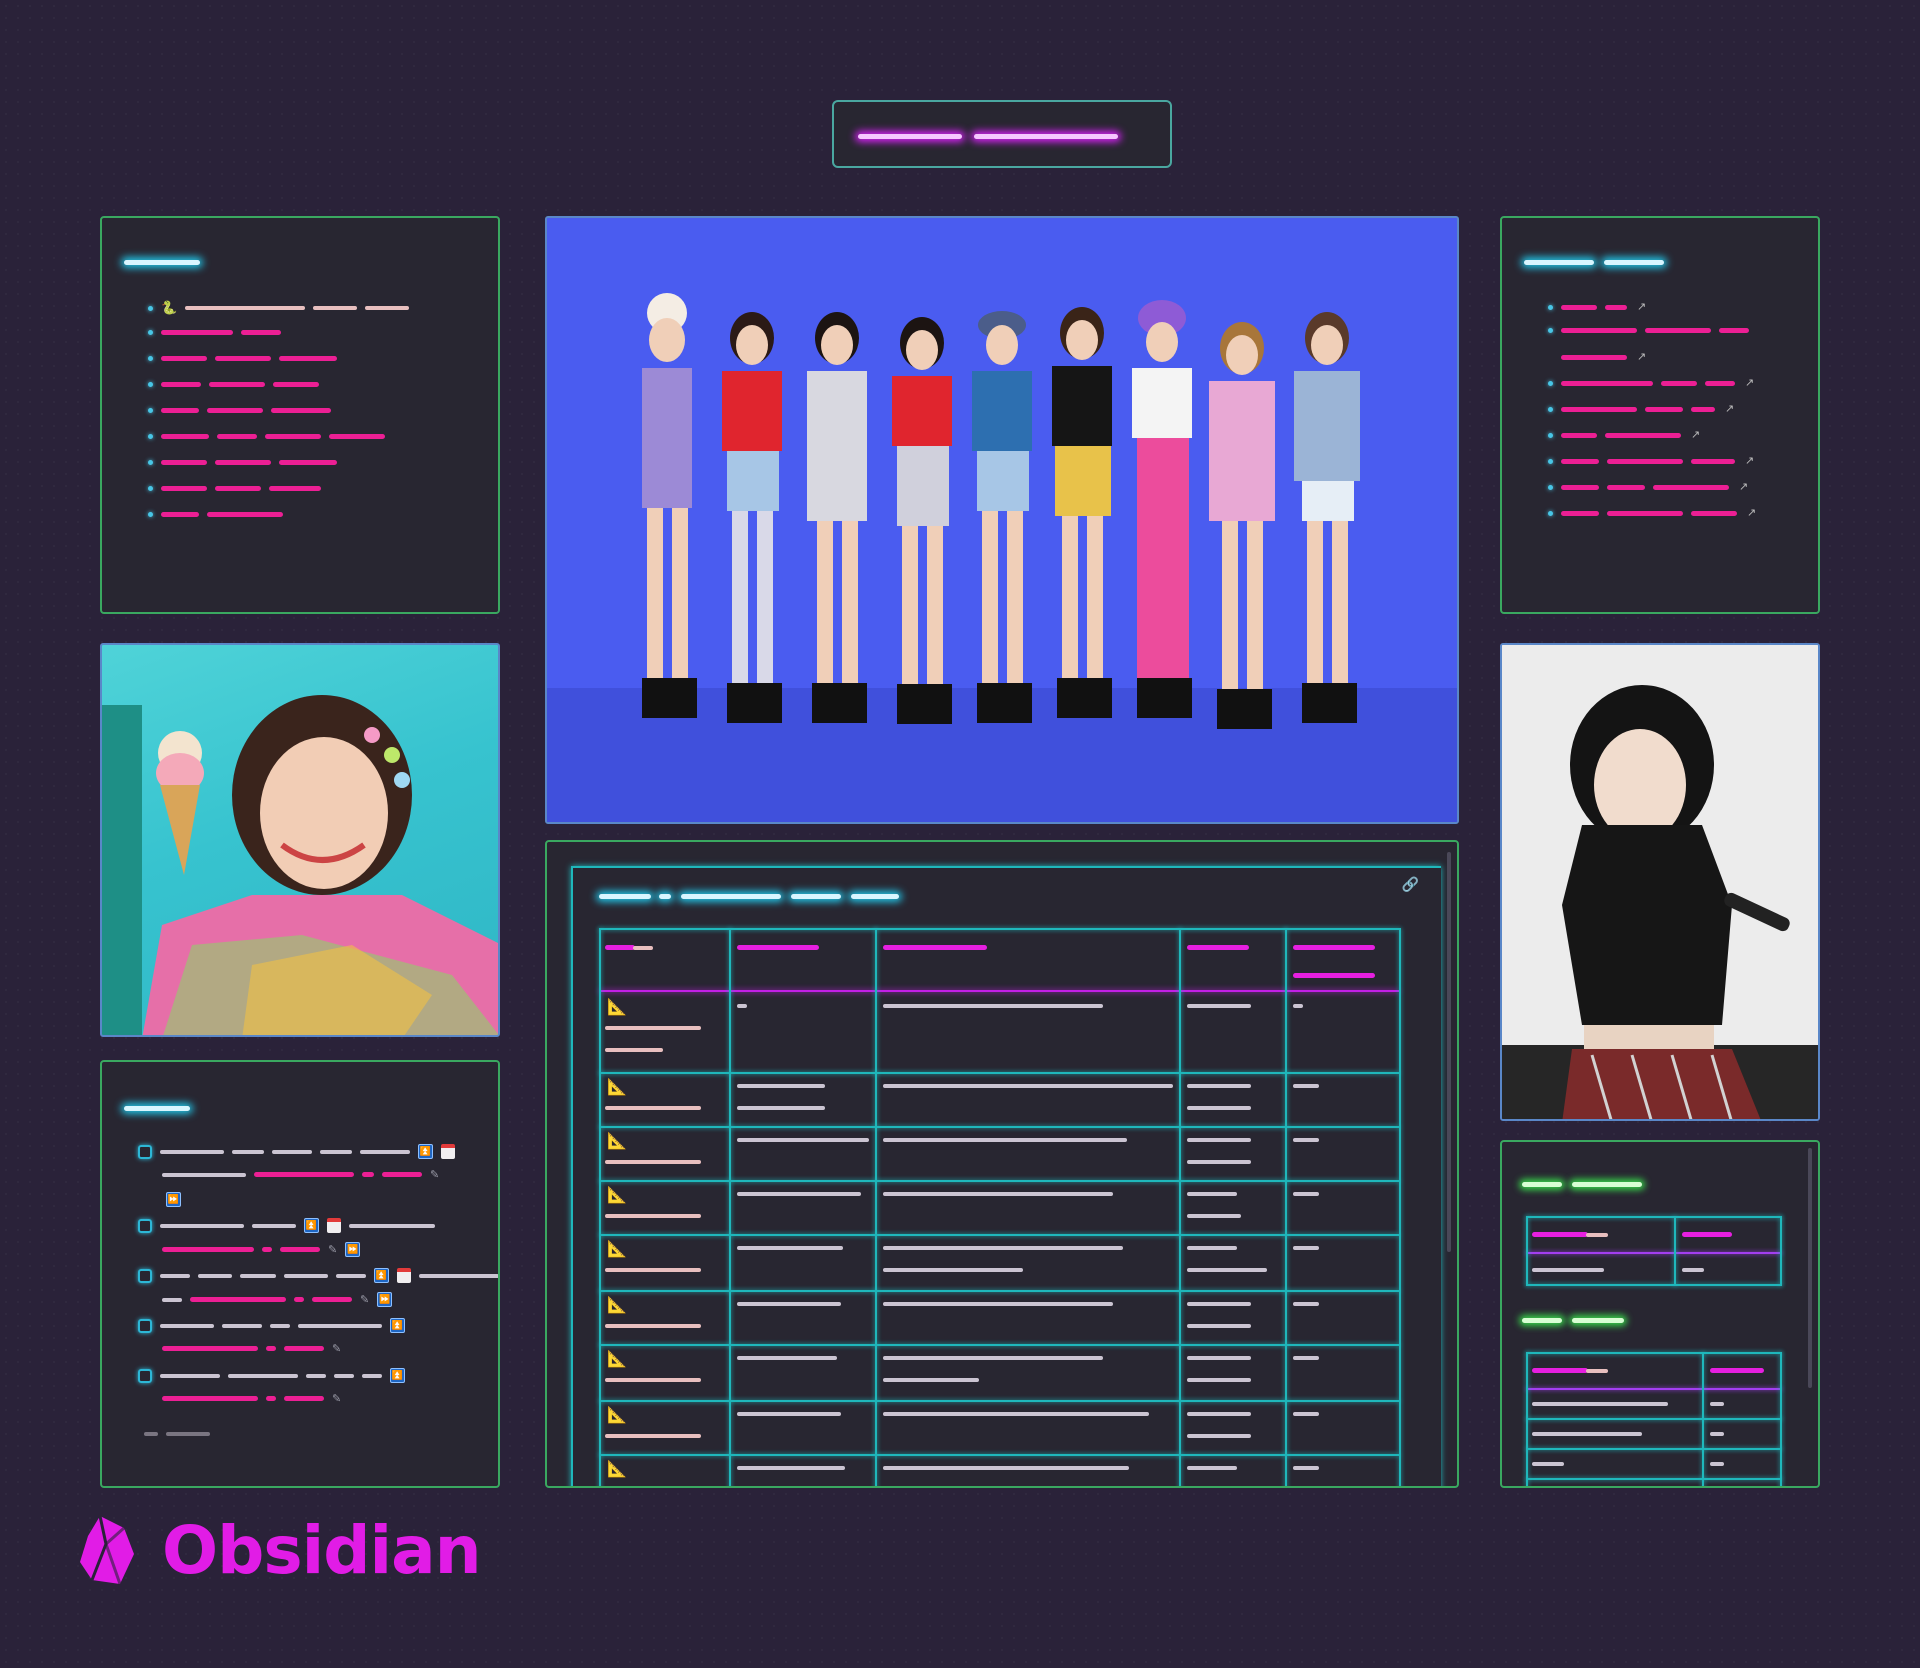  I want to click on title-bar, so click(1002, 134).